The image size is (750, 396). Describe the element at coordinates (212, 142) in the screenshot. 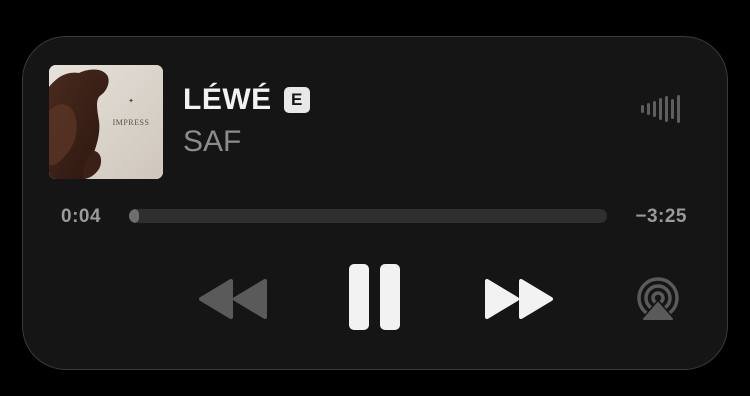

I see `artist-name: SAF` at that location.